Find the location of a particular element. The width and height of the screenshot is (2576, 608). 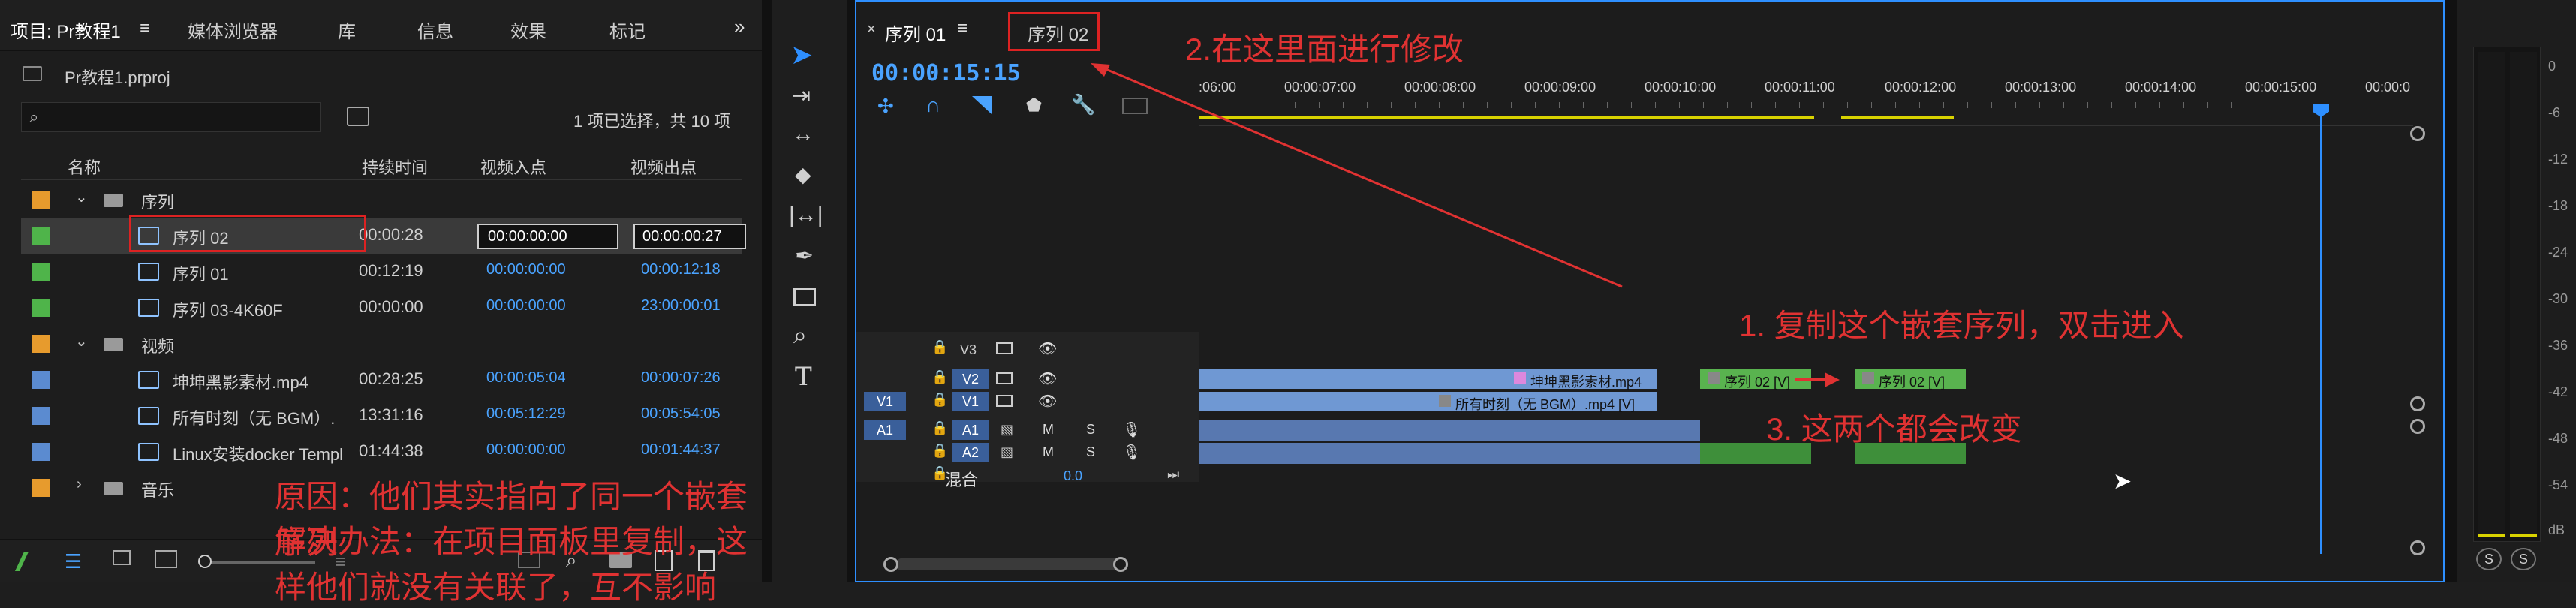

scroll-knob-top is located at coordinates (2417, 133).